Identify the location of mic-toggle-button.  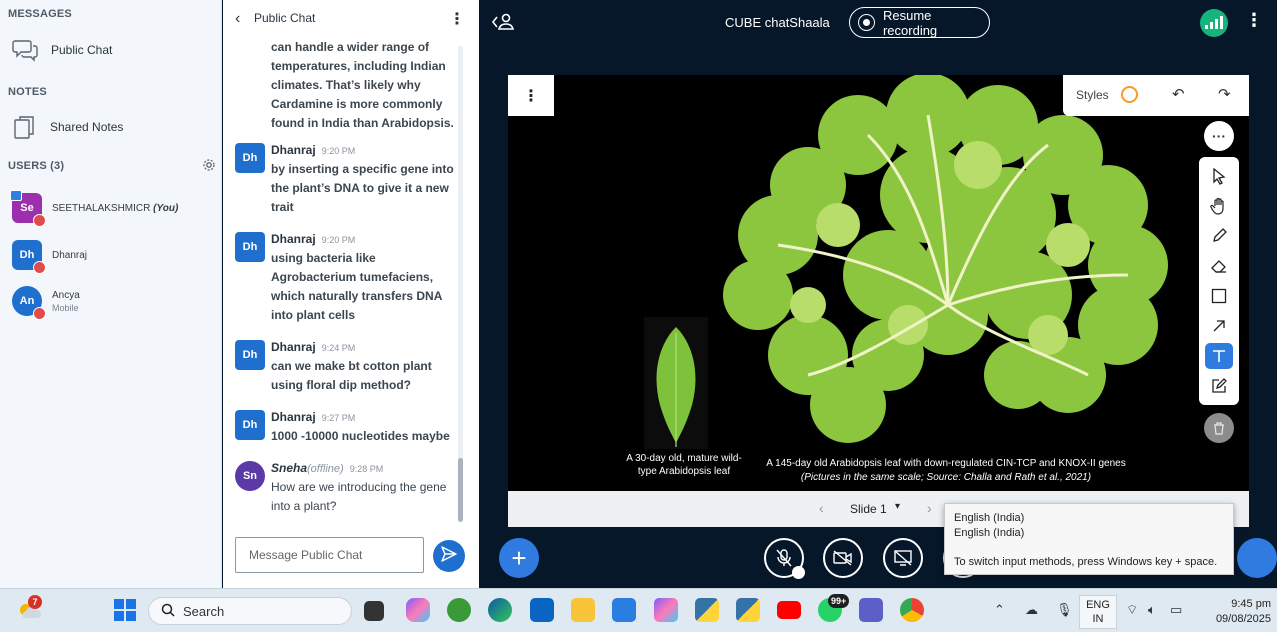
(784, 558).